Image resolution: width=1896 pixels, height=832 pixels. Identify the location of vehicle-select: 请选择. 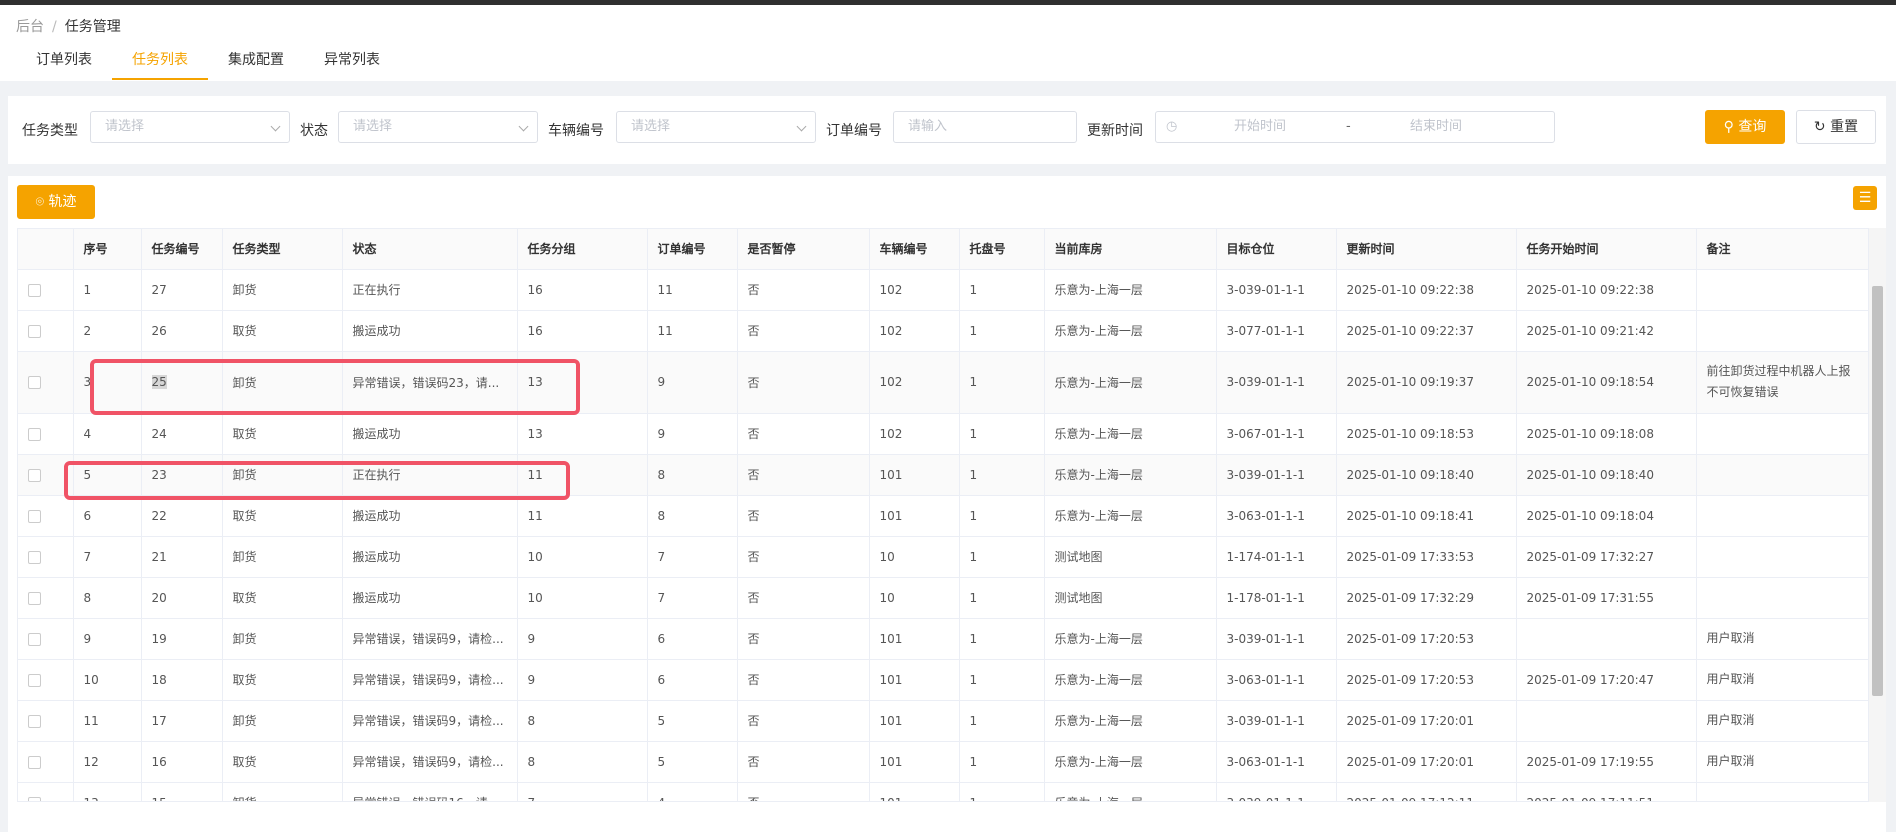
(716, 127).